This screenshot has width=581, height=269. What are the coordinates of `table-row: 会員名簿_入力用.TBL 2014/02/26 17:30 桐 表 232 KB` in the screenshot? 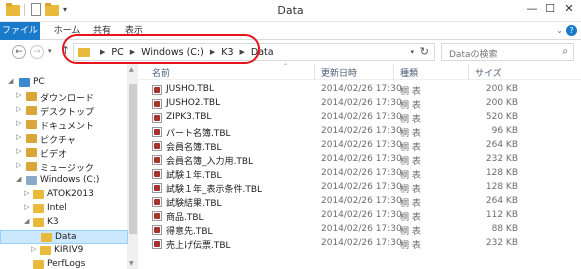 It's located at (359, 160).